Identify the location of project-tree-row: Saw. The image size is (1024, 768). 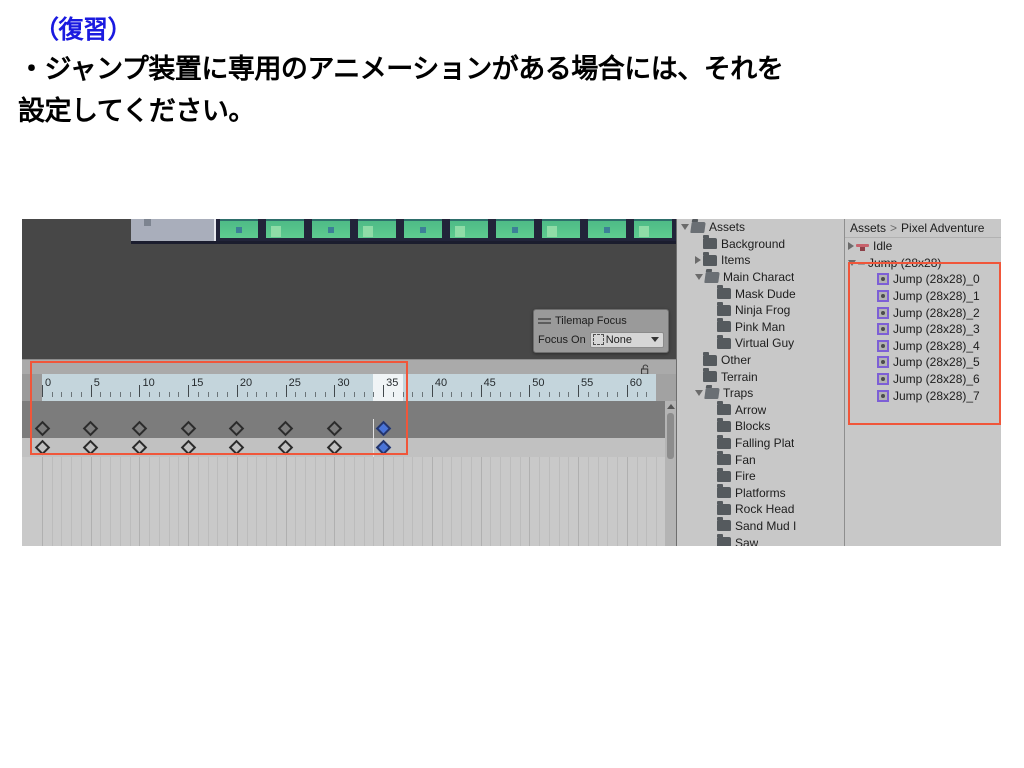
(761, 540).